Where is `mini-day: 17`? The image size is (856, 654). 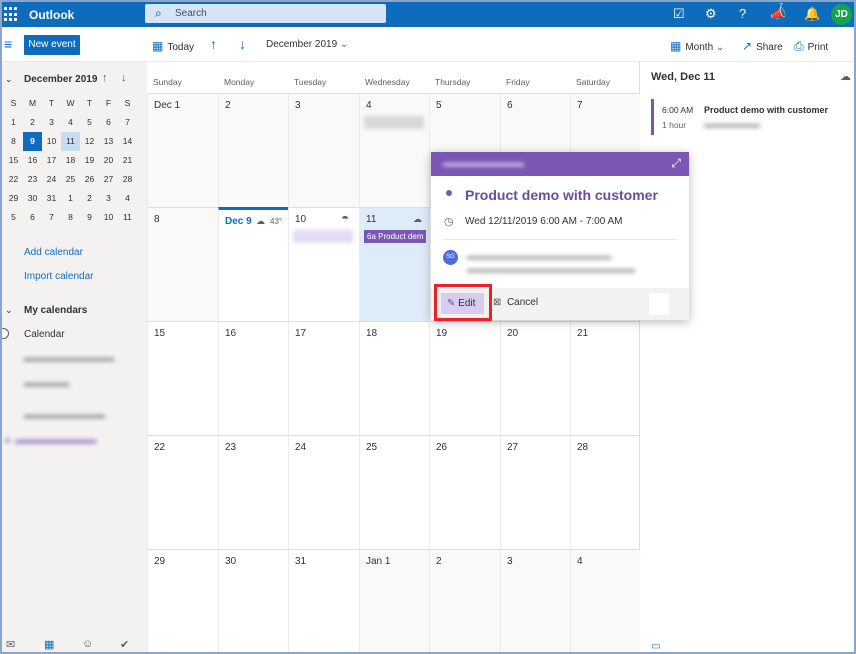 mini-day: 17 is located at coordinates (51, 160).